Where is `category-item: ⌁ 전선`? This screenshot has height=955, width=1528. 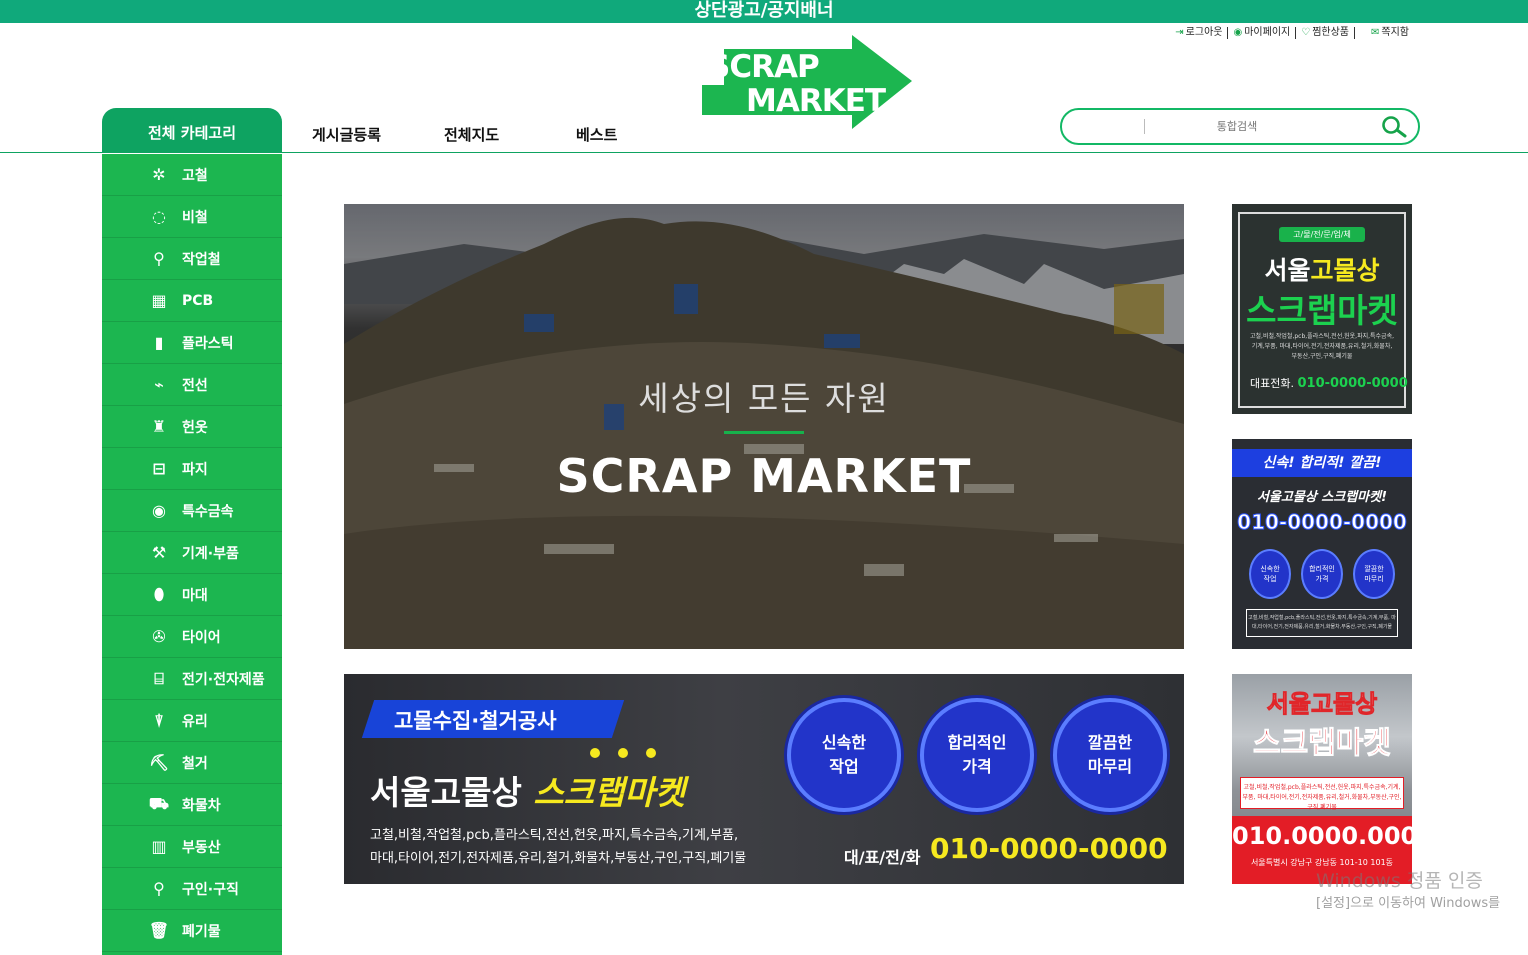
category-item: ⌁ 전선 is located at coordinates (192, 385).